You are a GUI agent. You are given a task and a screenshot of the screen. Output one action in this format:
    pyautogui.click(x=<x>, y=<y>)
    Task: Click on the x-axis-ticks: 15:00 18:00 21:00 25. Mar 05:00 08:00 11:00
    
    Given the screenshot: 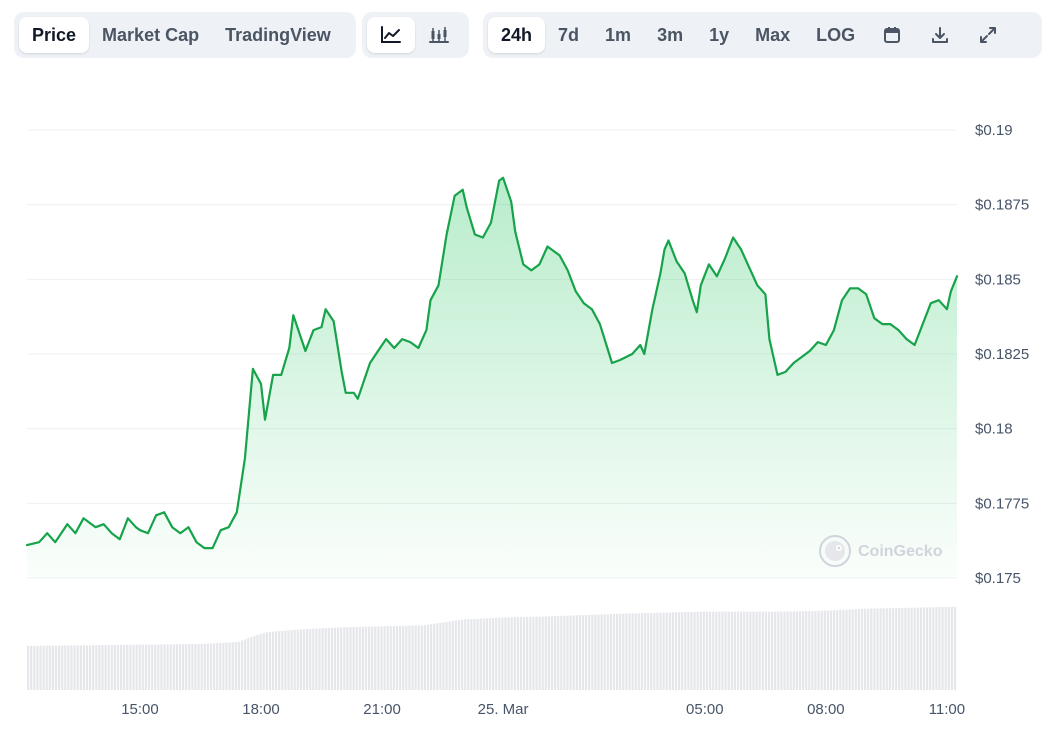 What is the action you would take?
    pyautogui.click(x=543, y=709)
    